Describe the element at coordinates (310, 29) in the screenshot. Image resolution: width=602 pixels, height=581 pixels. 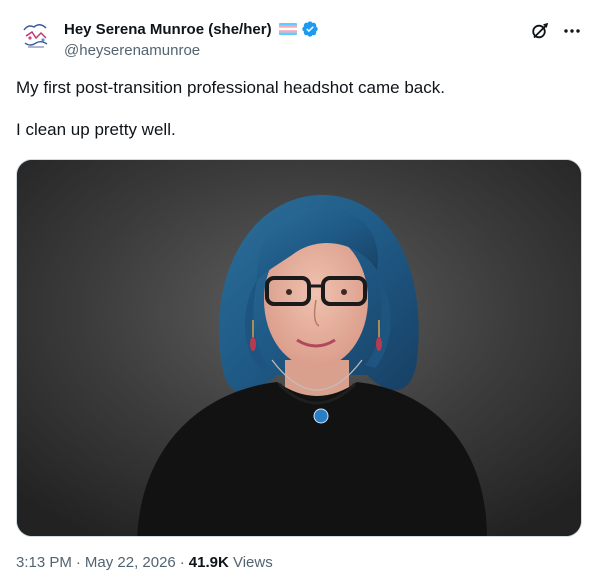
I see `verified-badge-icon` at that location.